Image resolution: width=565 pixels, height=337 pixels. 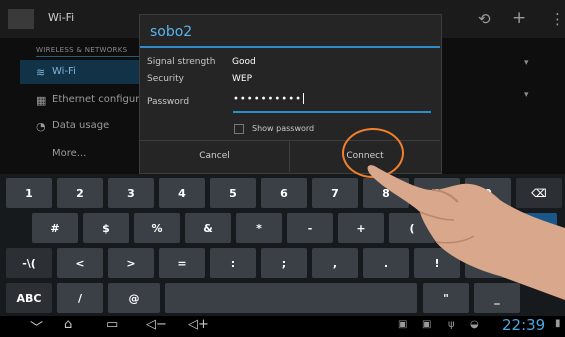 I want to click on clock: 22:39, so click(x=524, y=325).